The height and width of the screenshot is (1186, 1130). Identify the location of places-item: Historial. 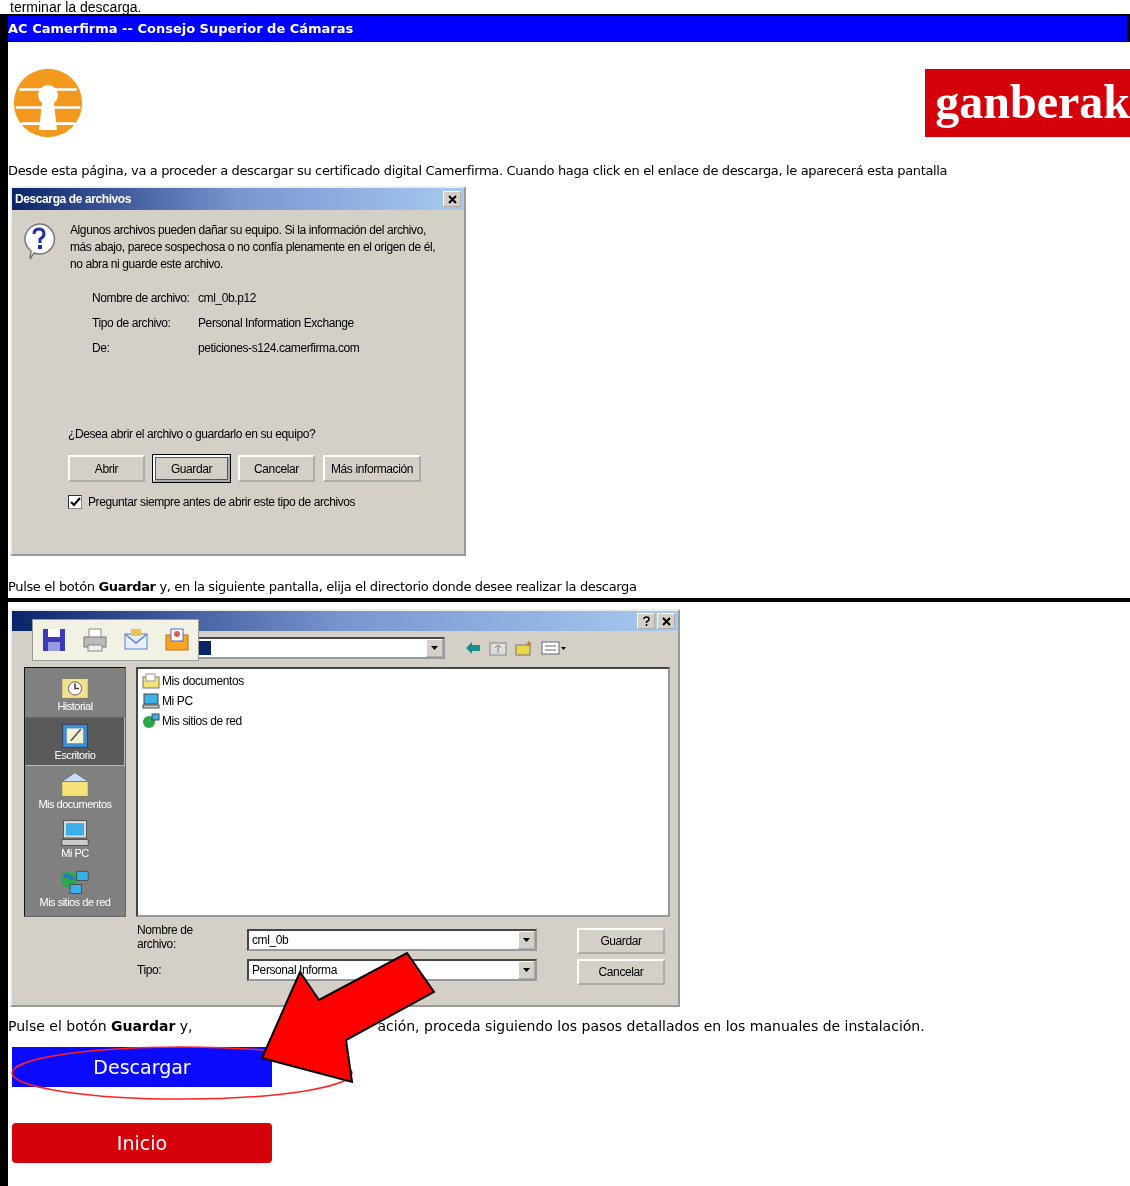
(75, 692).